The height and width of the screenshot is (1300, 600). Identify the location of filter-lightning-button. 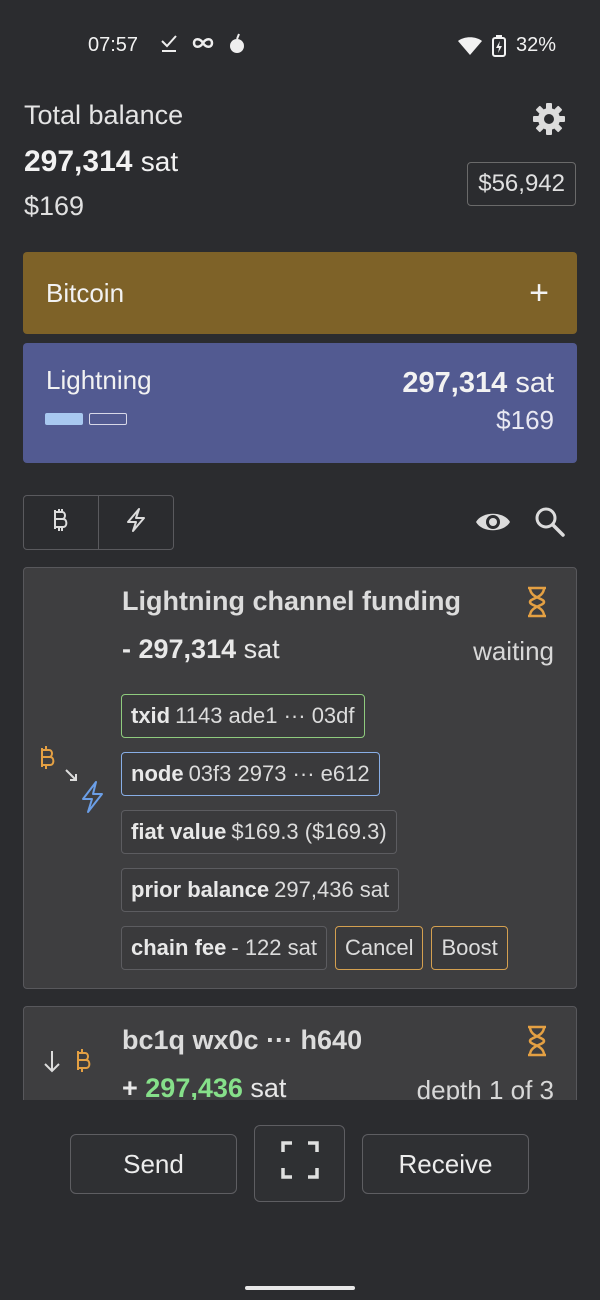
(135, 522).